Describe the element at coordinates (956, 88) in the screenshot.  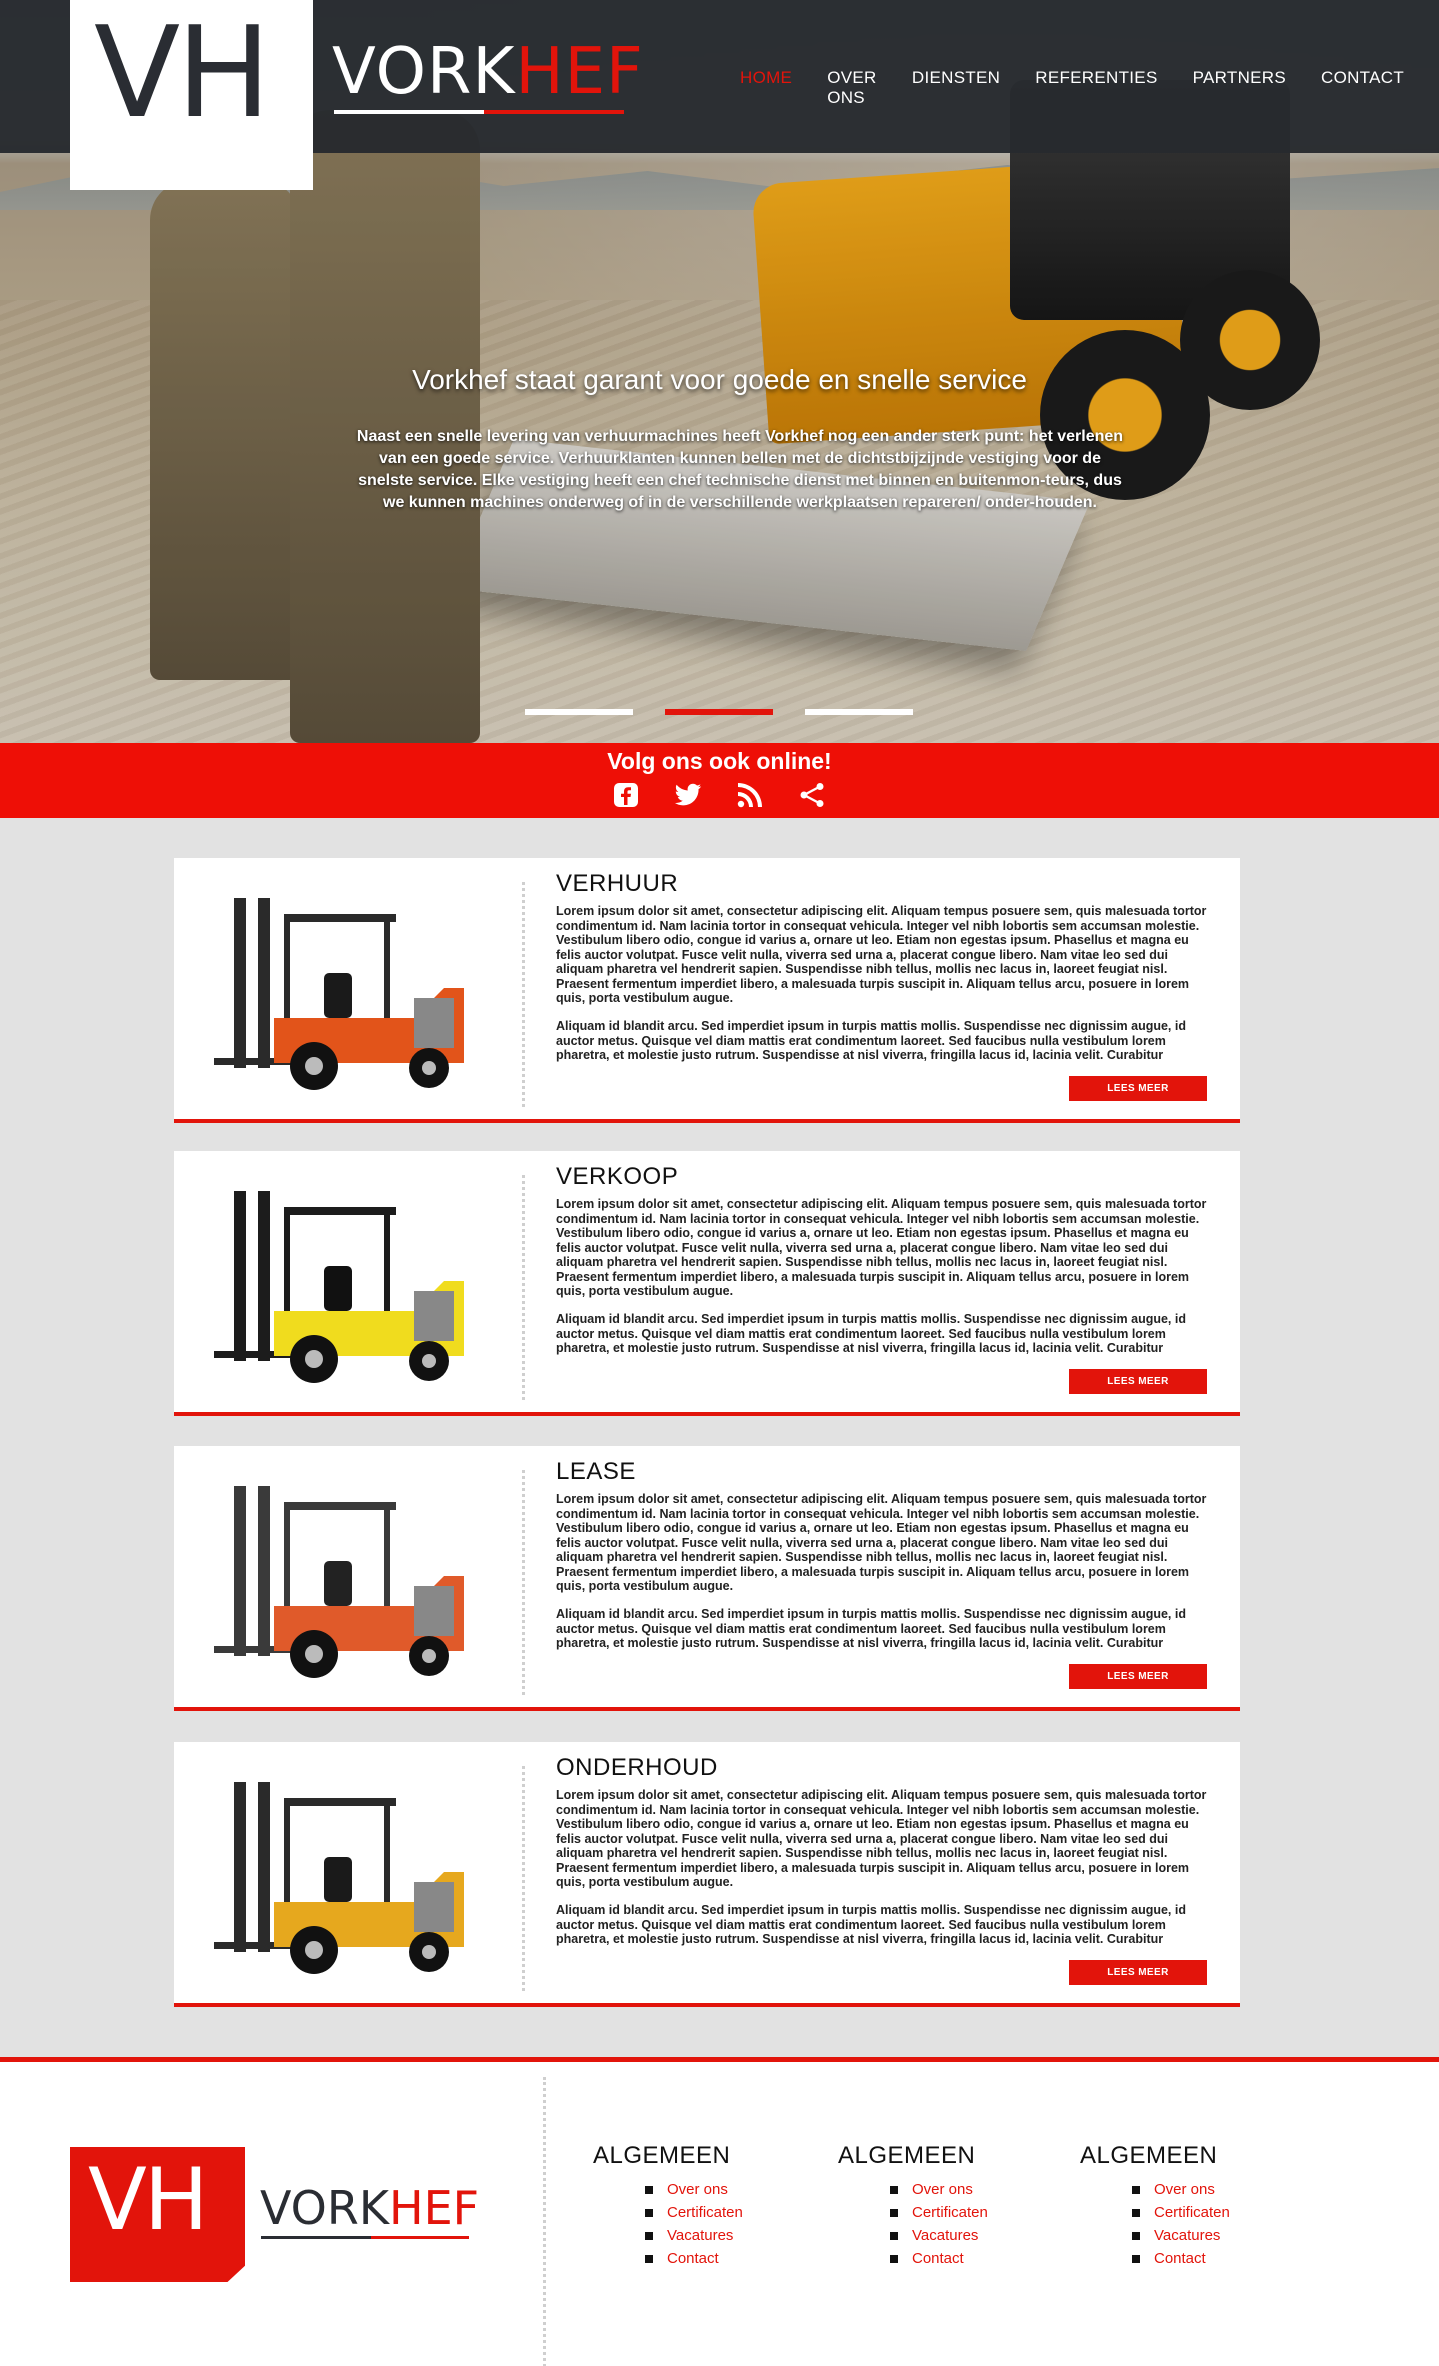
I see `nav-diensten: DIENSTEN` at that location.